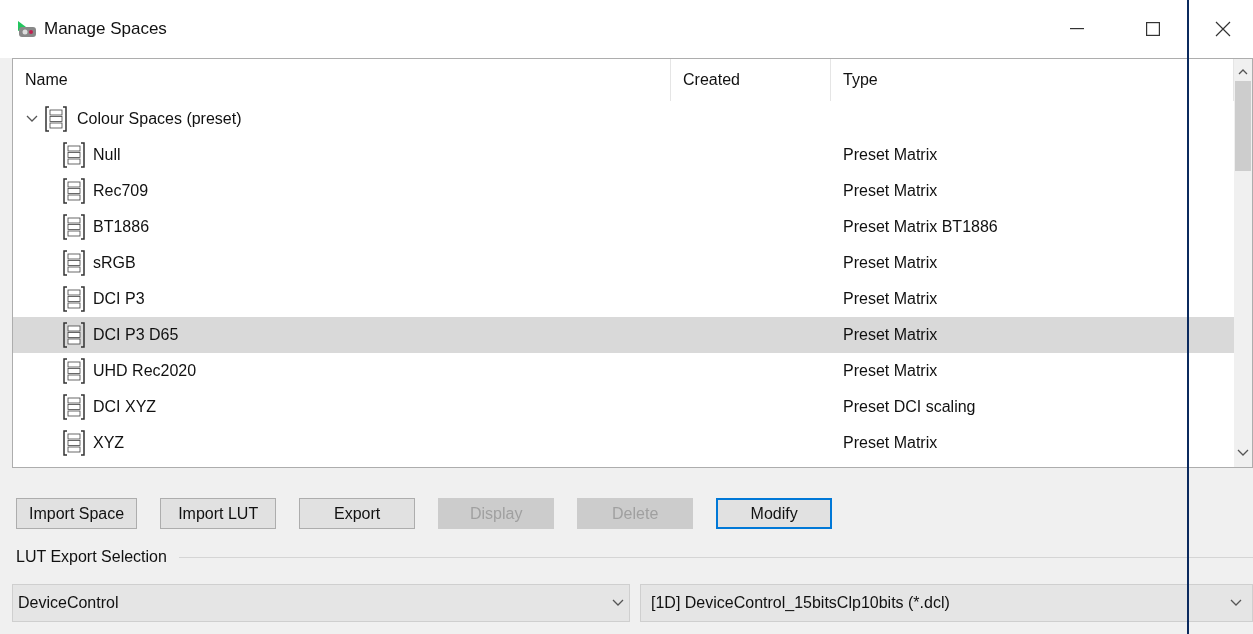 This screenshot has width=1253, height=634. What do you see at coordinates (623, 407) in the screenshot?
I see `tree-row: DCI XYZ Preset DCI scaling` at bounding box center [623, 407].